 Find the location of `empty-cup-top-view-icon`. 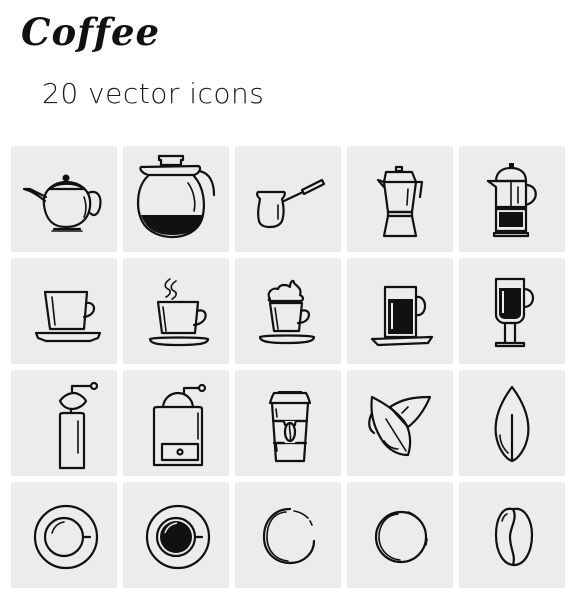

empty-cup-top-view-icon is located at coordinates (66, 537).